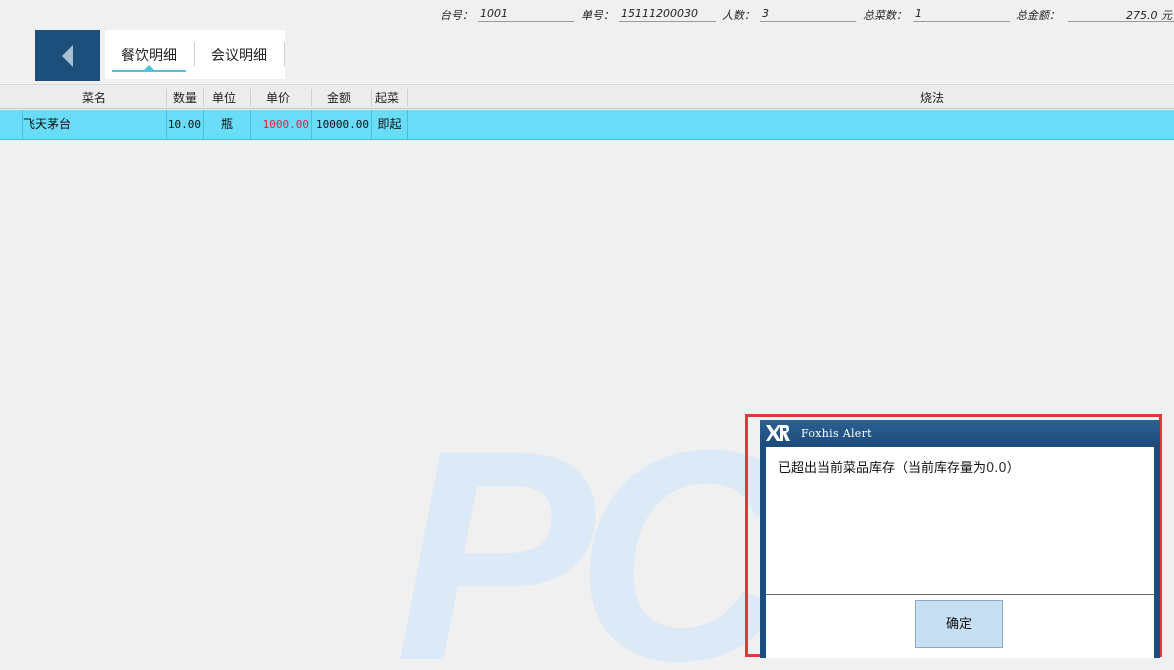 Image resolution: width=1174 pixels, height=670 pixels. What do you see at coordinates (149, 71) in the screenshot?
I see `active-tab-indicator` at bounding box center [149, 71].